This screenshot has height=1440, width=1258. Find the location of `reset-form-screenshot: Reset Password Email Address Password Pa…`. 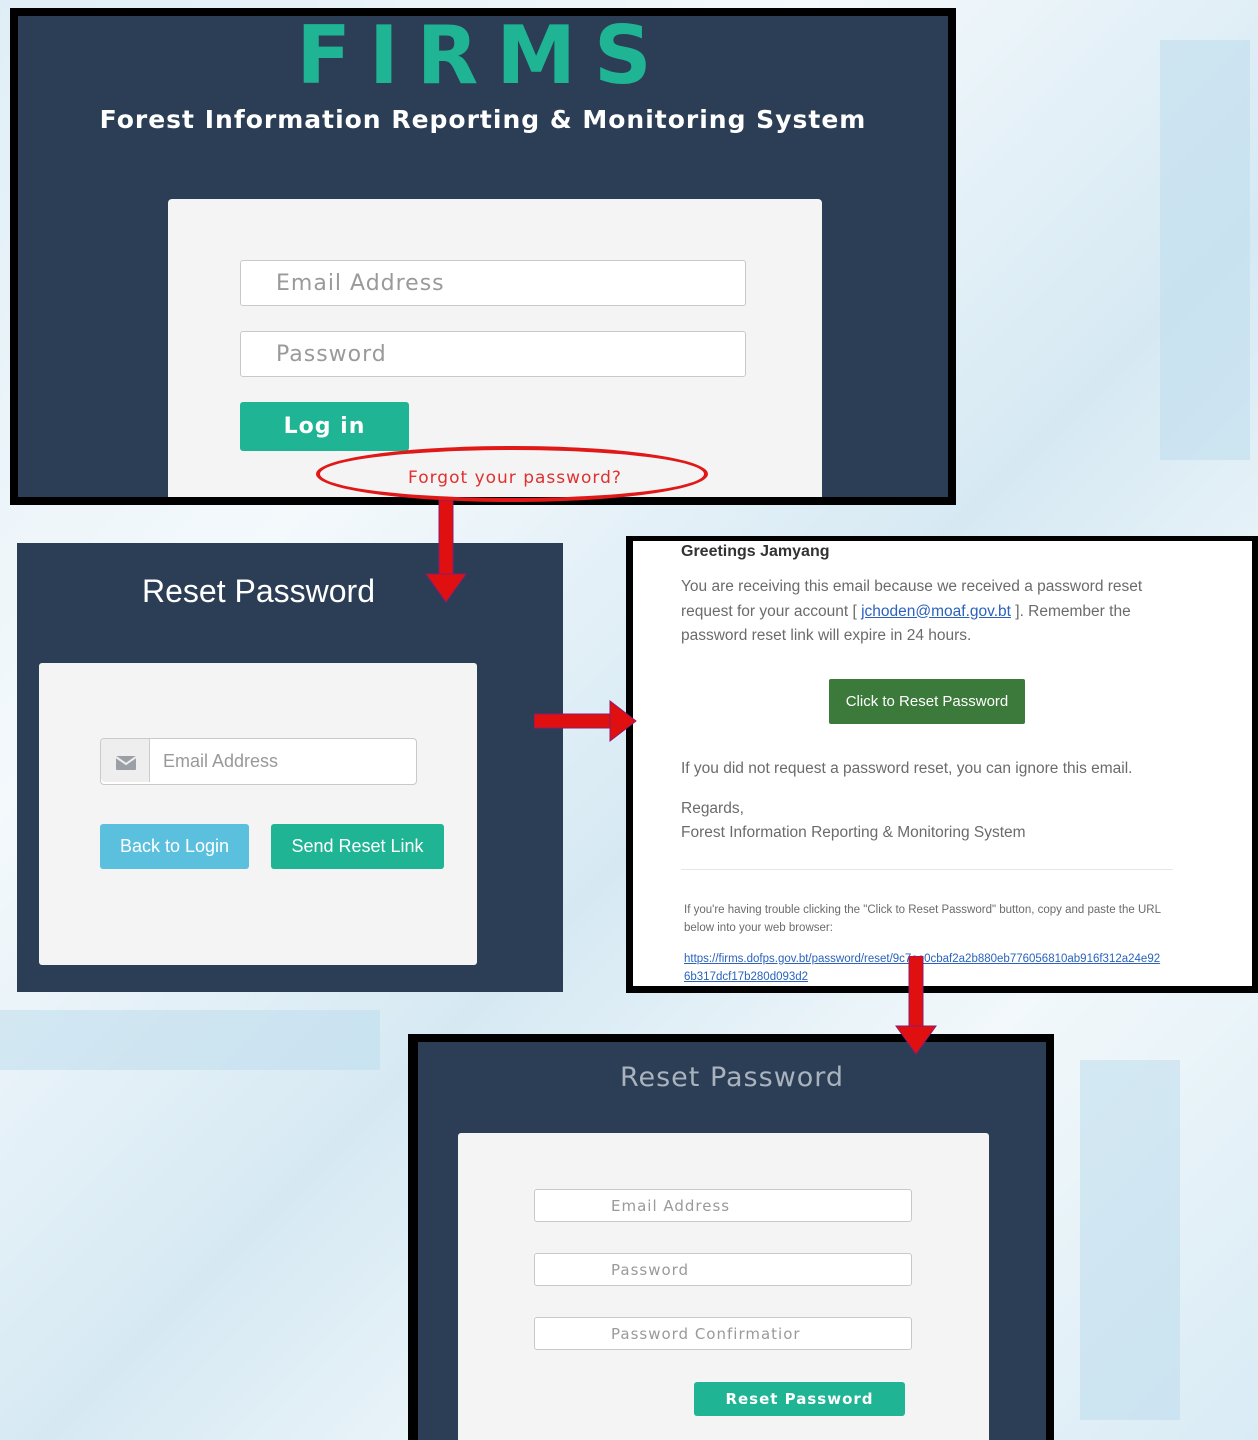

reset-form-screenshot: Reset Password Email Address Password Pa… is located at coordinates (731, 1237).